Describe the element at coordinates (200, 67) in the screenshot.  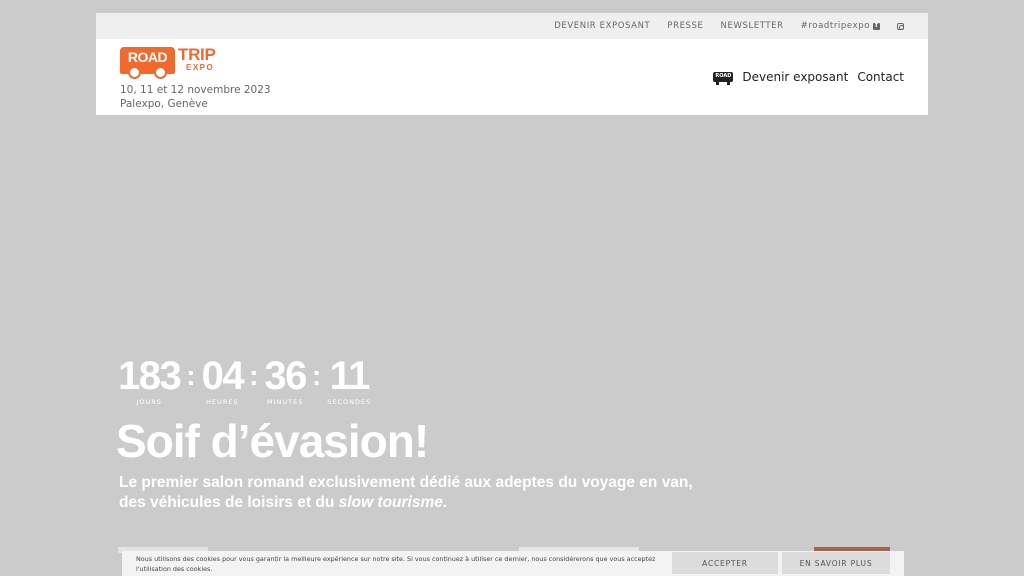
I see `logo-expo-text: EXPO` at that location.